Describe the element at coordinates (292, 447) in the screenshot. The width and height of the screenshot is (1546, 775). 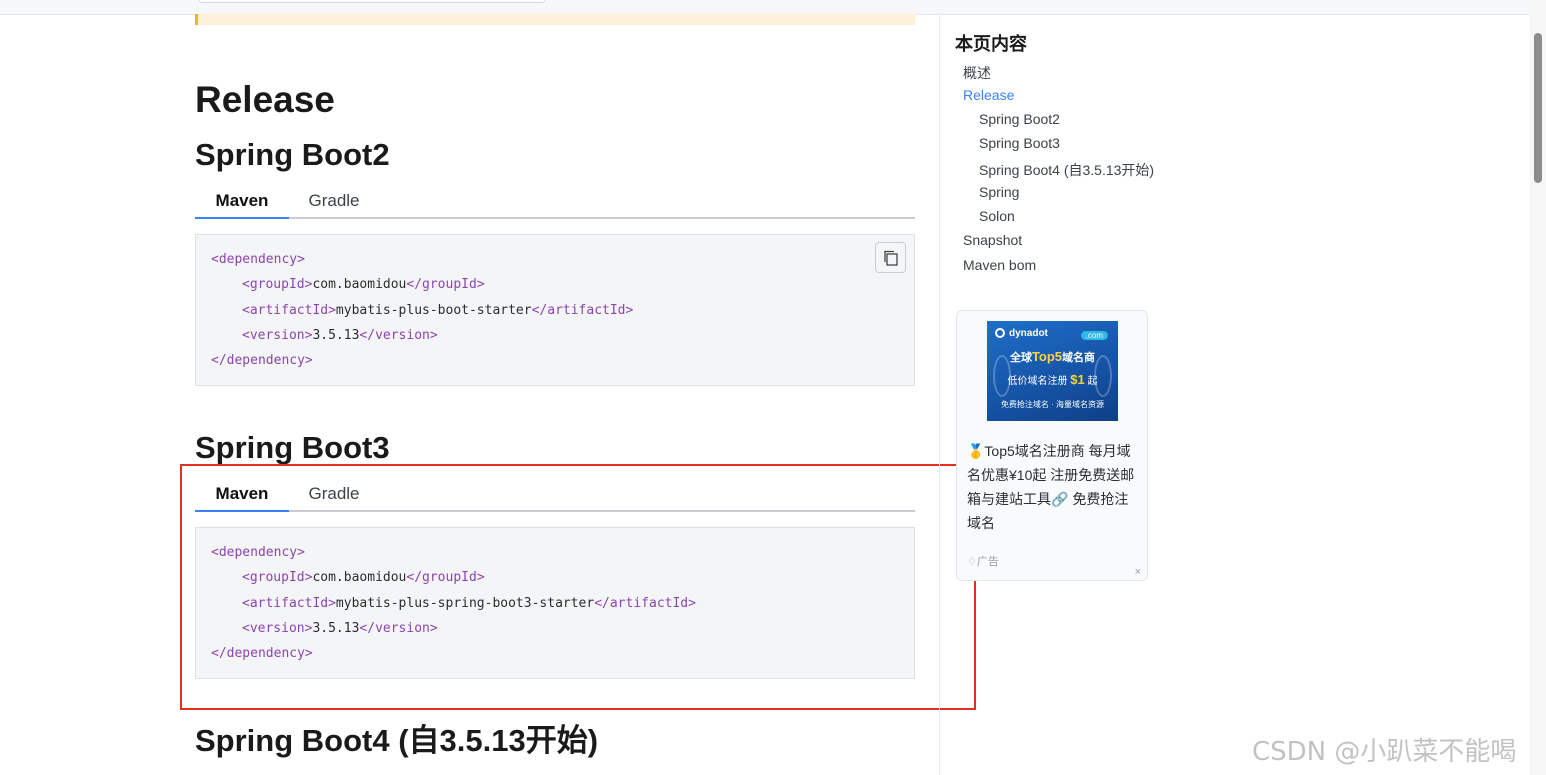
I see `spring-boot3-heading: Spring Boot3` at that location.